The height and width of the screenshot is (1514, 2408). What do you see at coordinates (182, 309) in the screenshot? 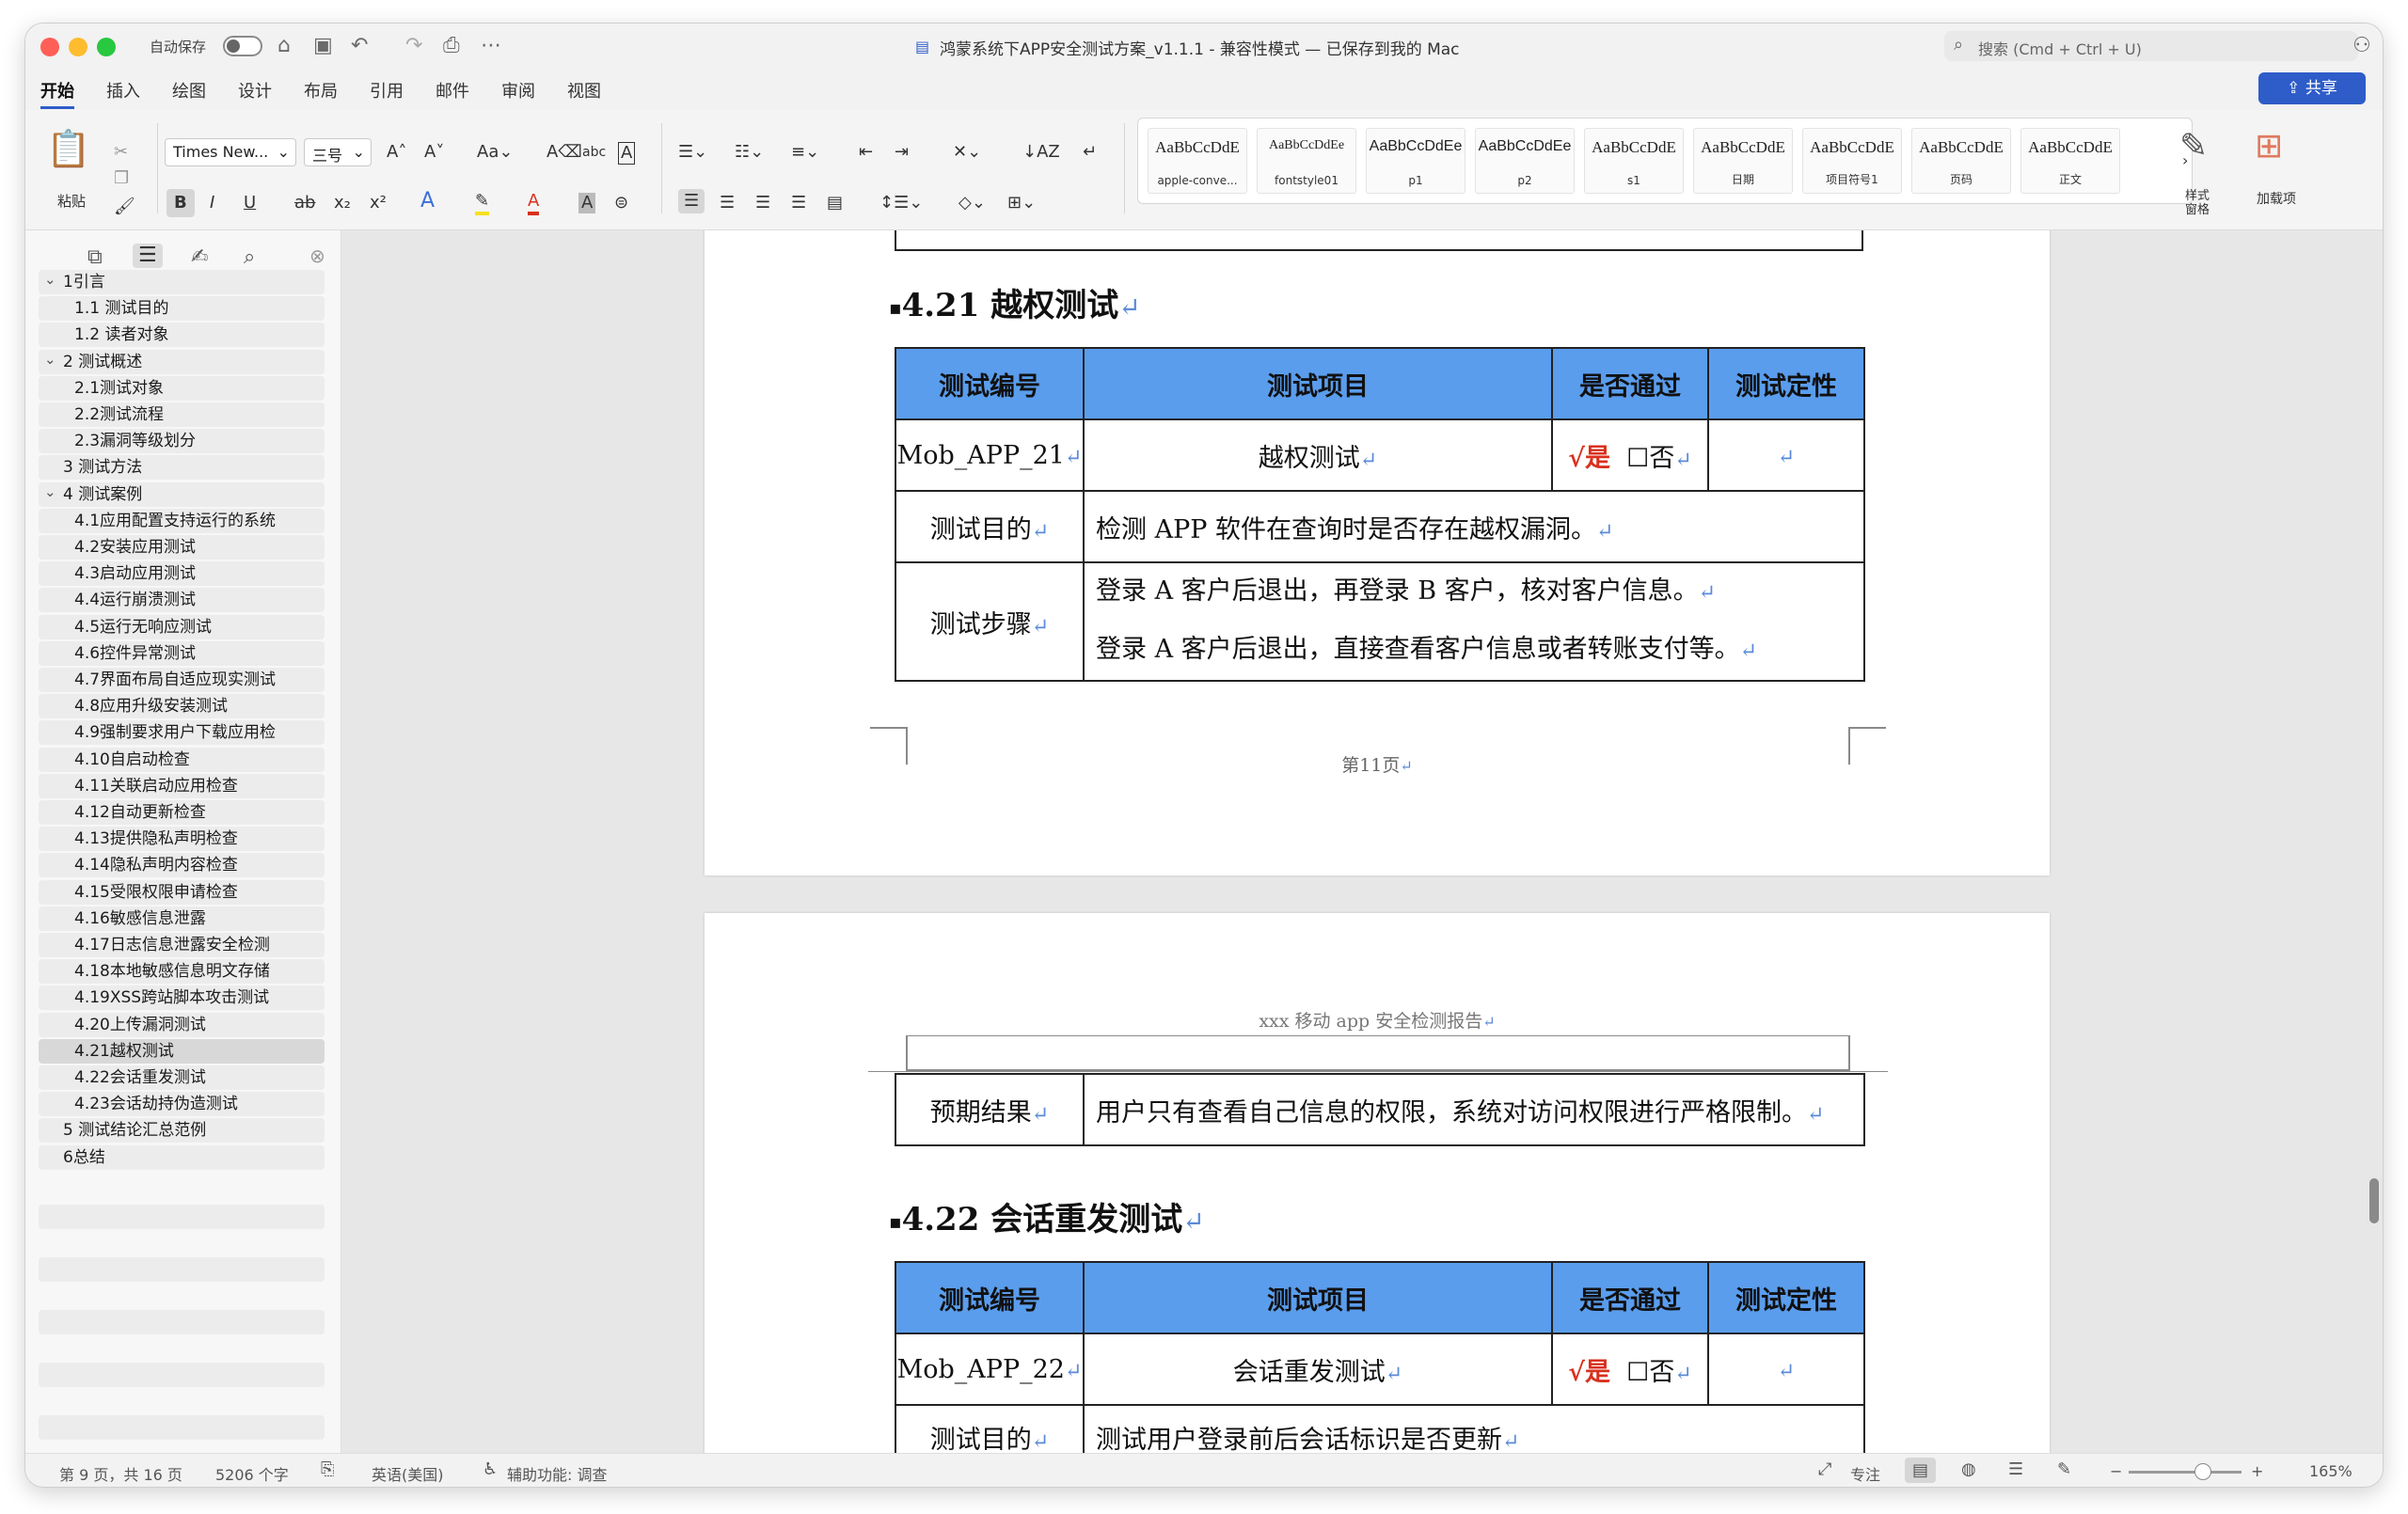
I see `nav-item: 1.1 测试目的` at bounding box center [182, 309].